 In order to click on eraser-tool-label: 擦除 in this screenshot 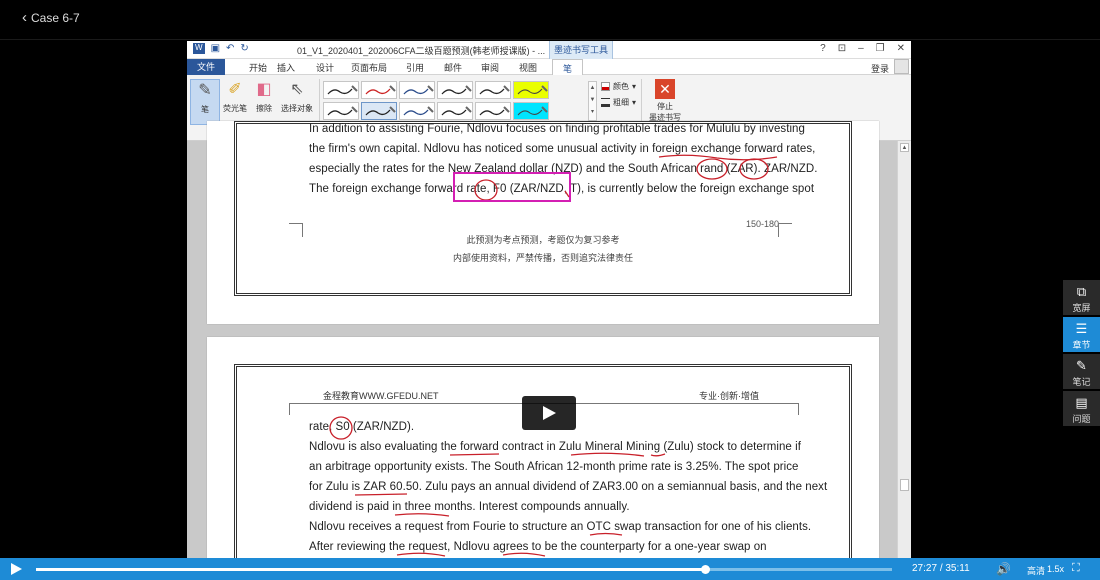, I will do `click(264, 108)`.